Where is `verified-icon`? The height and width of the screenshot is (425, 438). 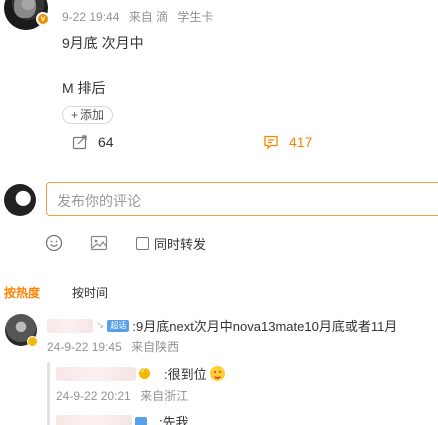
verified-icon is located at coordinates (144, 372).